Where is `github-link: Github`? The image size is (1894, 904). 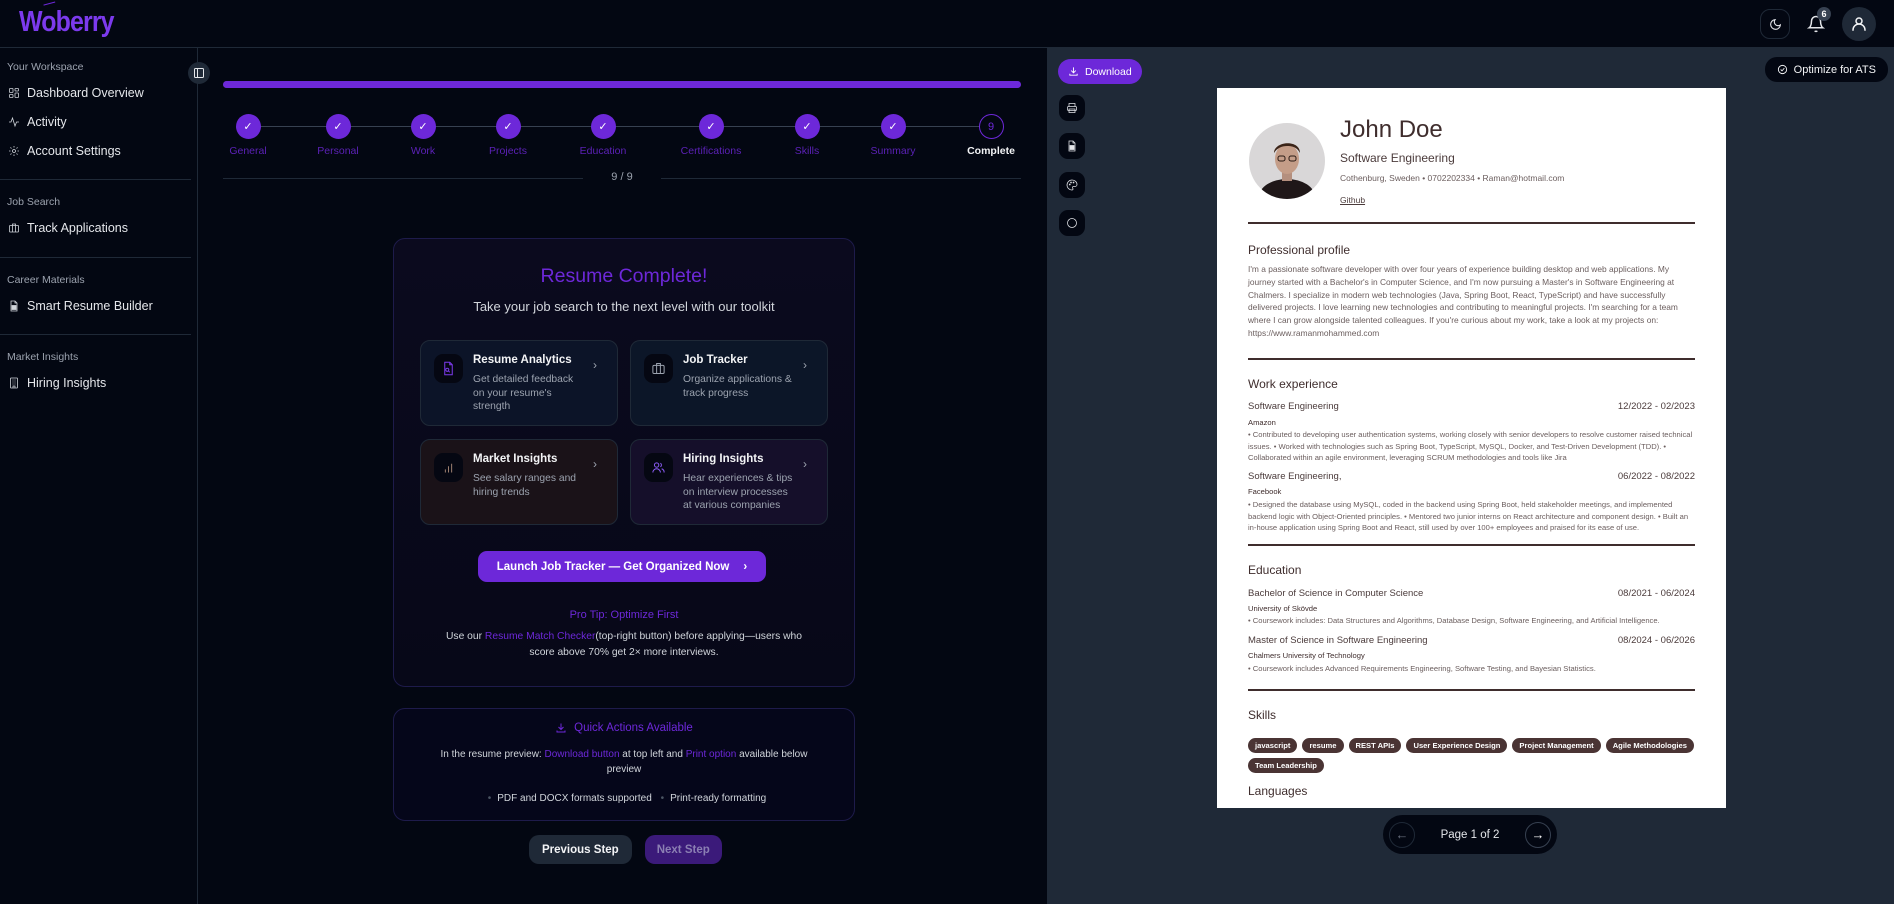 github-link: Github is located at coordinates (1352, 200).